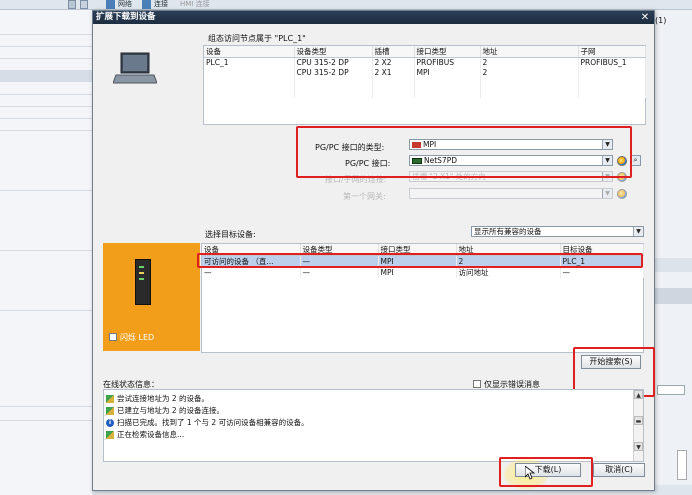 The height and width of the screenshot is (495, 692). Describe the element at coordinates (257, 38) in the screenshot. I see `config-access-header: 组态访问节点属于 "PLC_1"` at that location.